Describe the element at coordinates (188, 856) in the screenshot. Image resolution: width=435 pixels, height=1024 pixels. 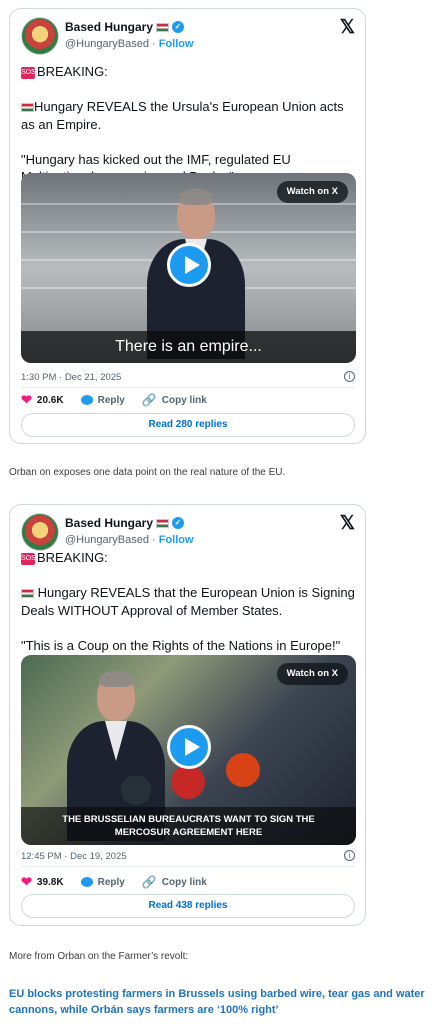
I see `tweet-timestamp-row: 12:45 PM · Dec 19, 2025 i` at that location.